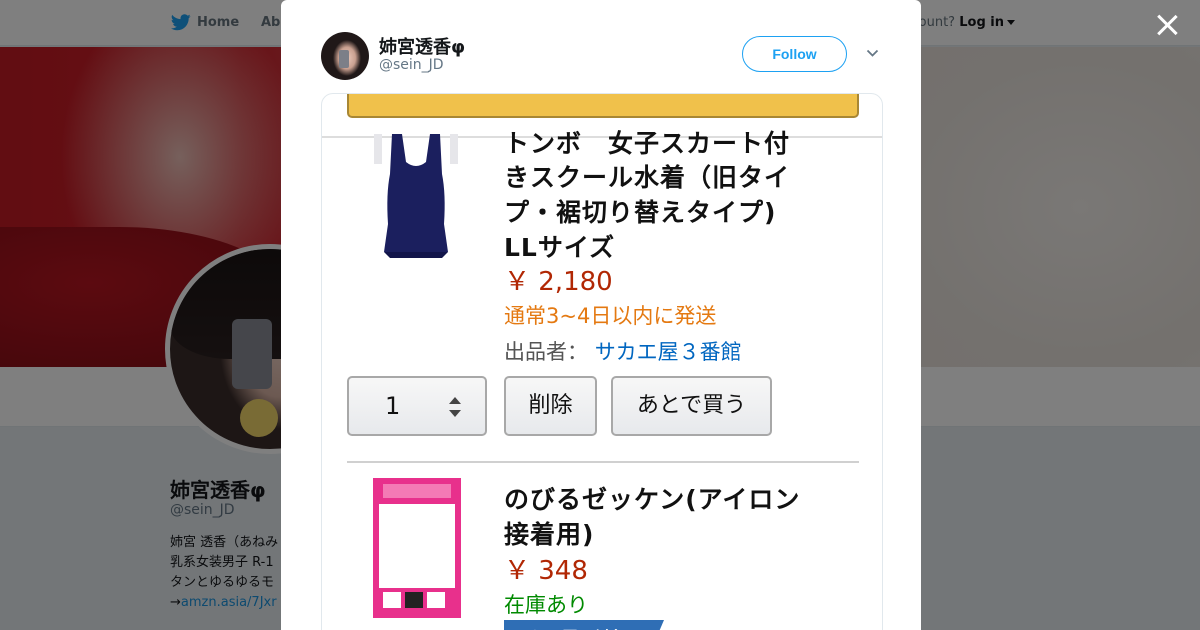 Image resolution: width=1200 pixels, height=630 pixels. What do you see at coordinates (546, 605) in the screenshot?
I see `item2-stock-status: 在庫あり` at bounding box center [546, 605].